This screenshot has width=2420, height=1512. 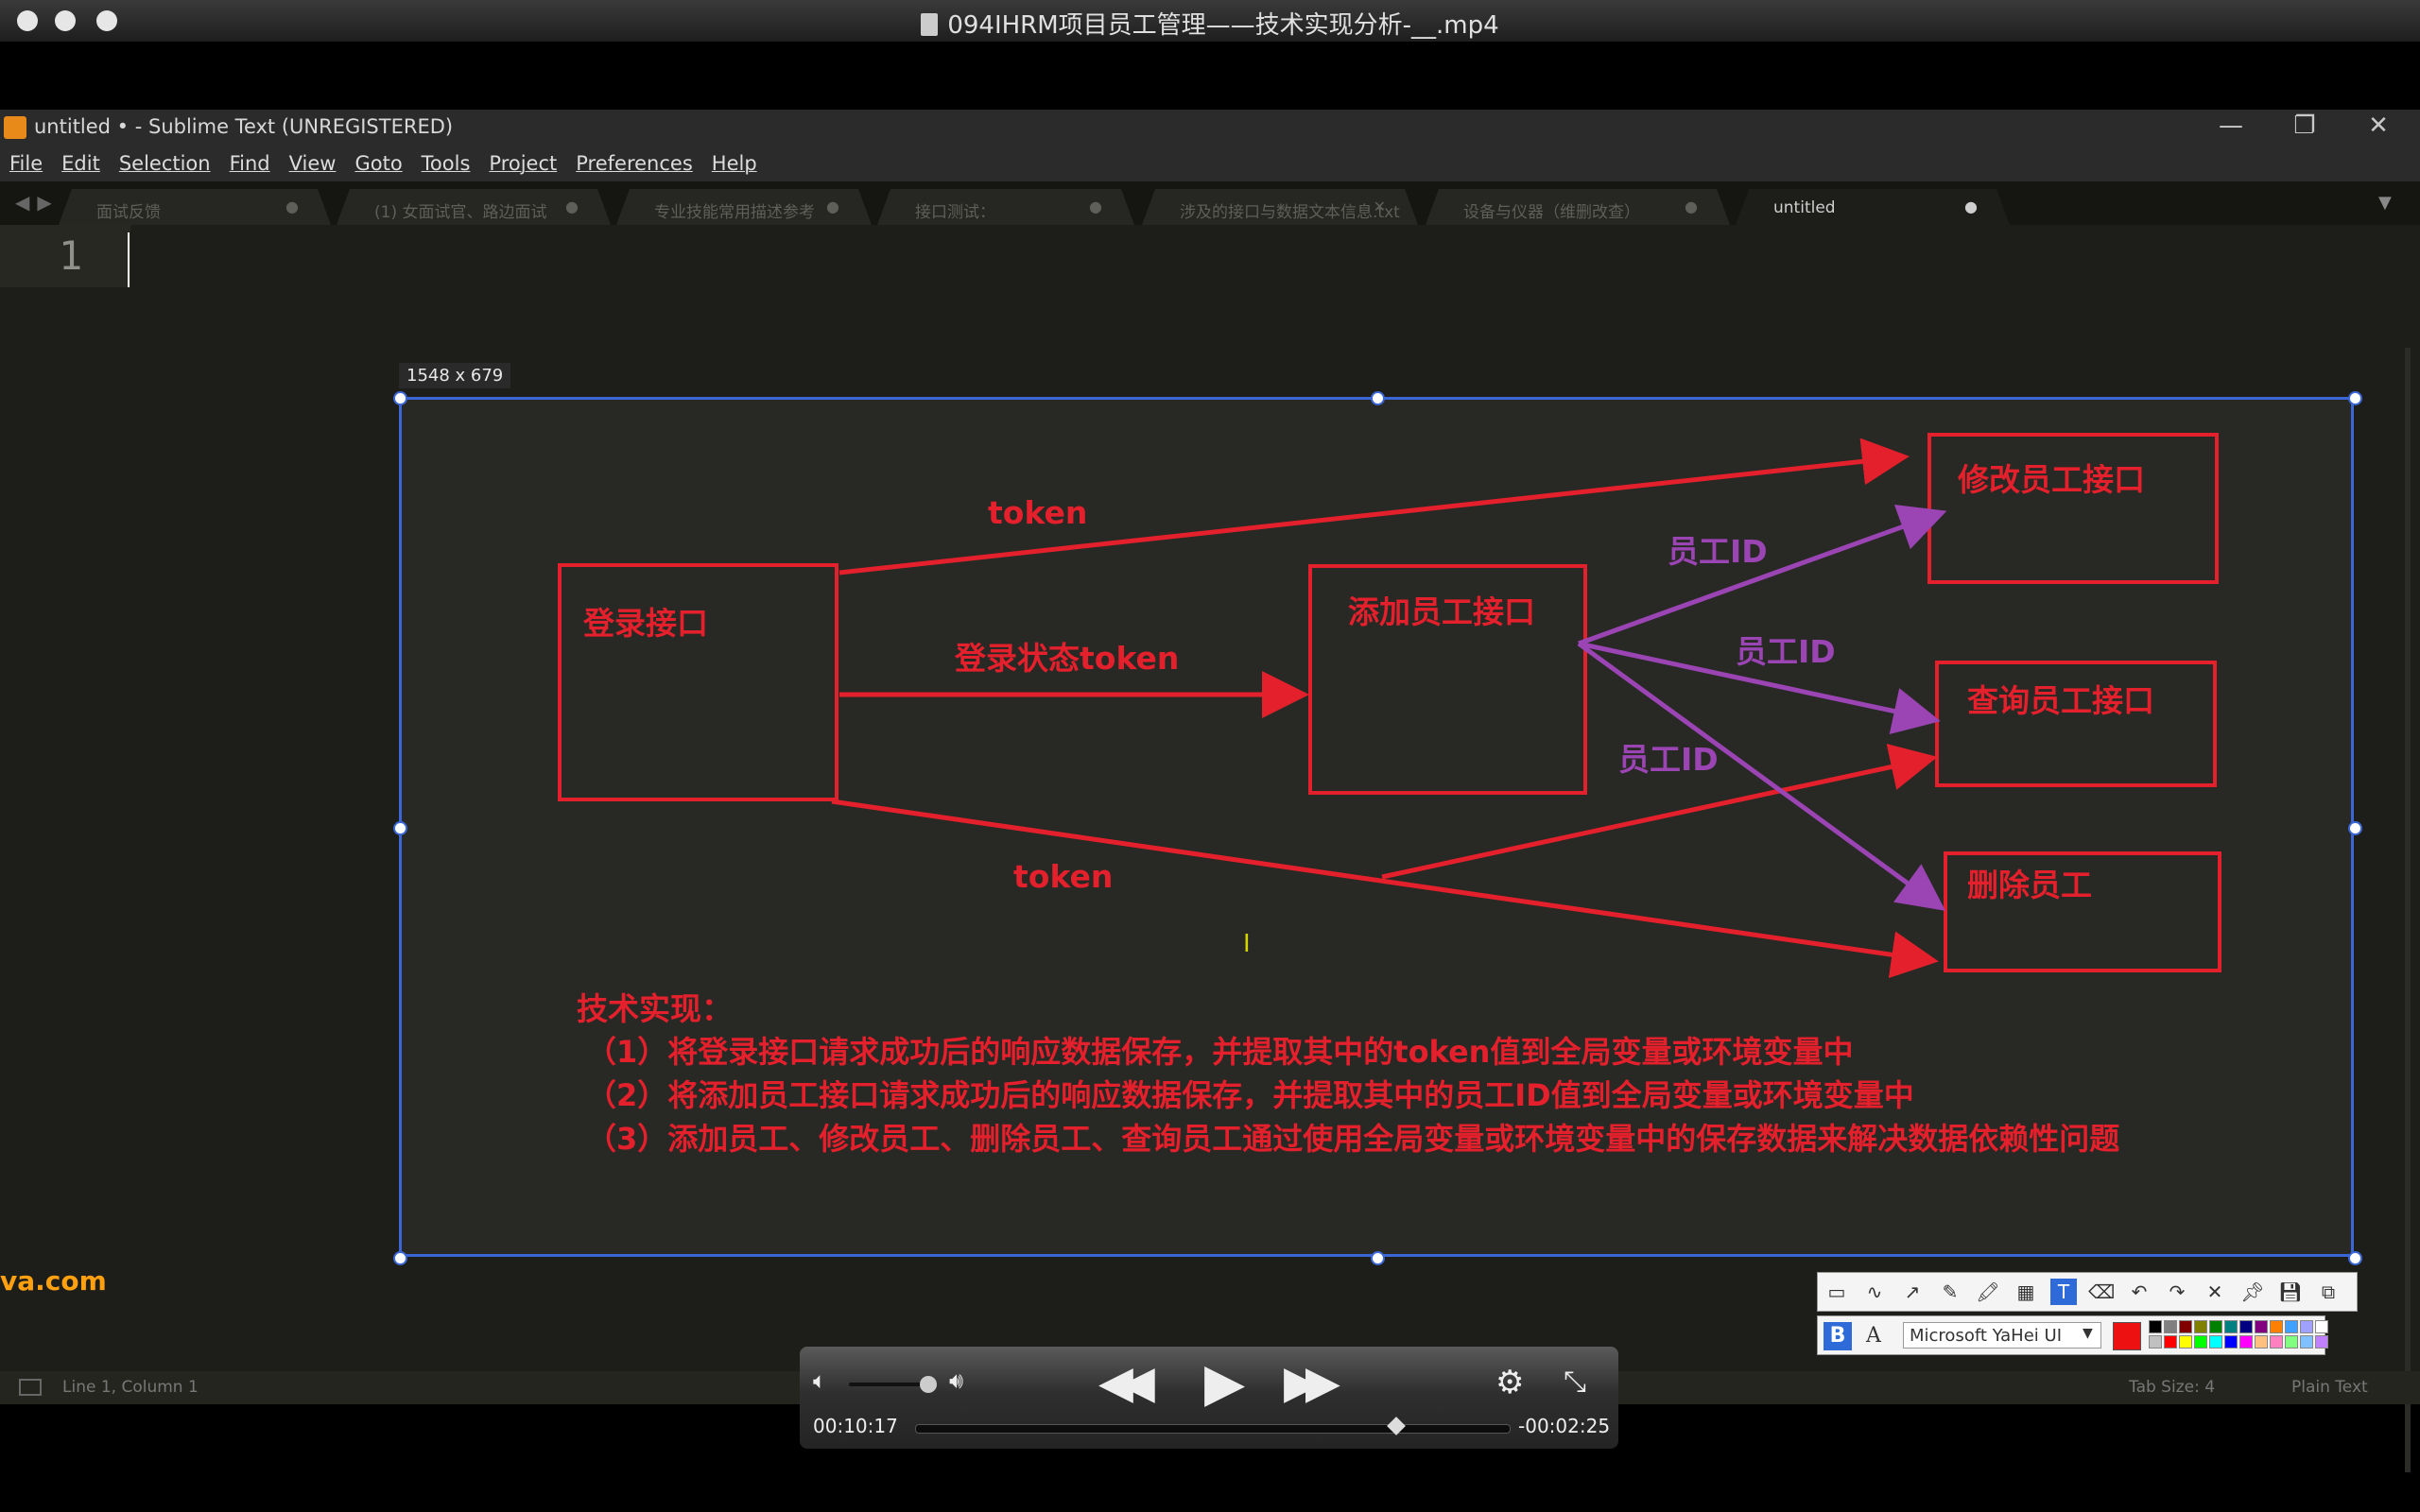 I want to click on pencil-tool-icon: ✎, so click(x=1950, y=1292).